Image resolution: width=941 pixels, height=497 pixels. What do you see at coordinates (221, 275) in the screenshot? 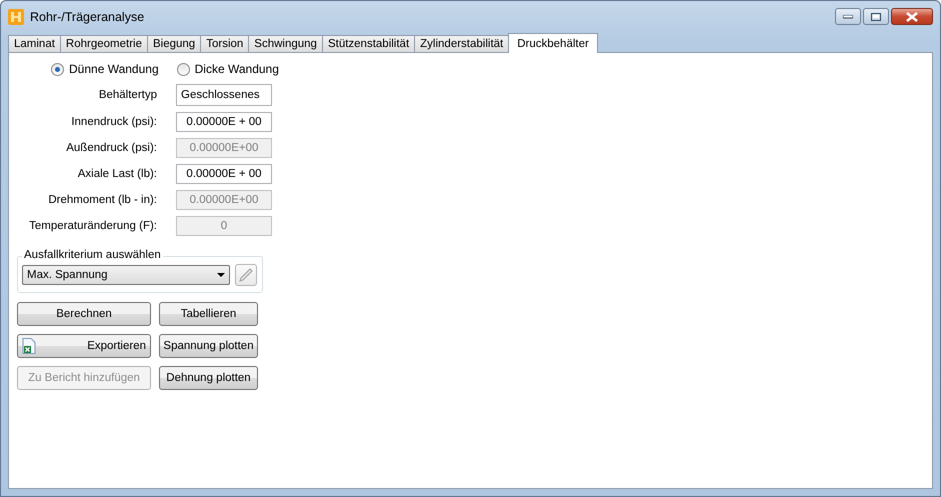
I see `caret-icon` at bounding box center [221, 275].